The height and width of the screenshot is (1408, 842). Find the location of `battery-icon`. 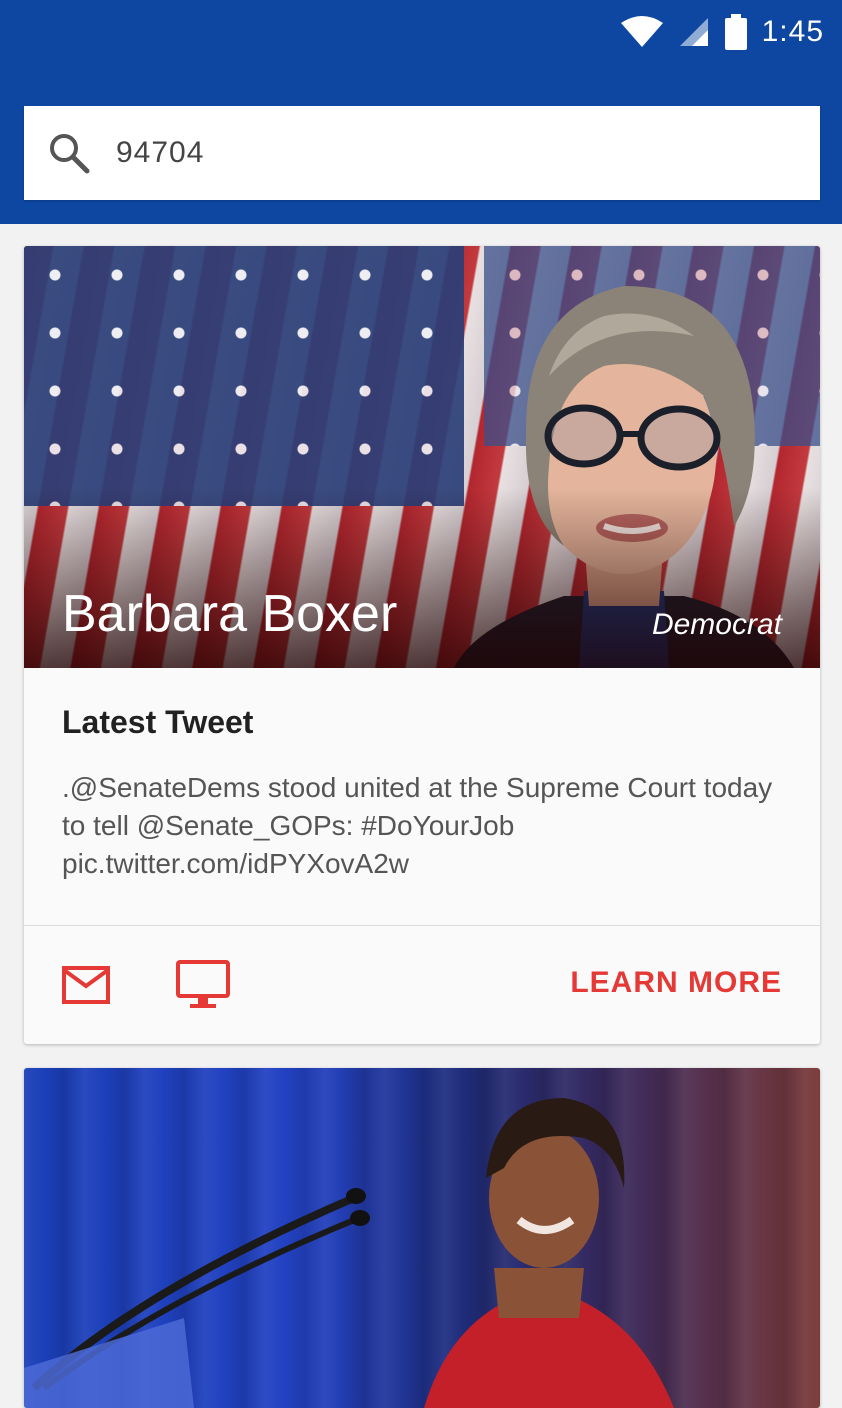

battery-icon is located at coordinates (735, 32).